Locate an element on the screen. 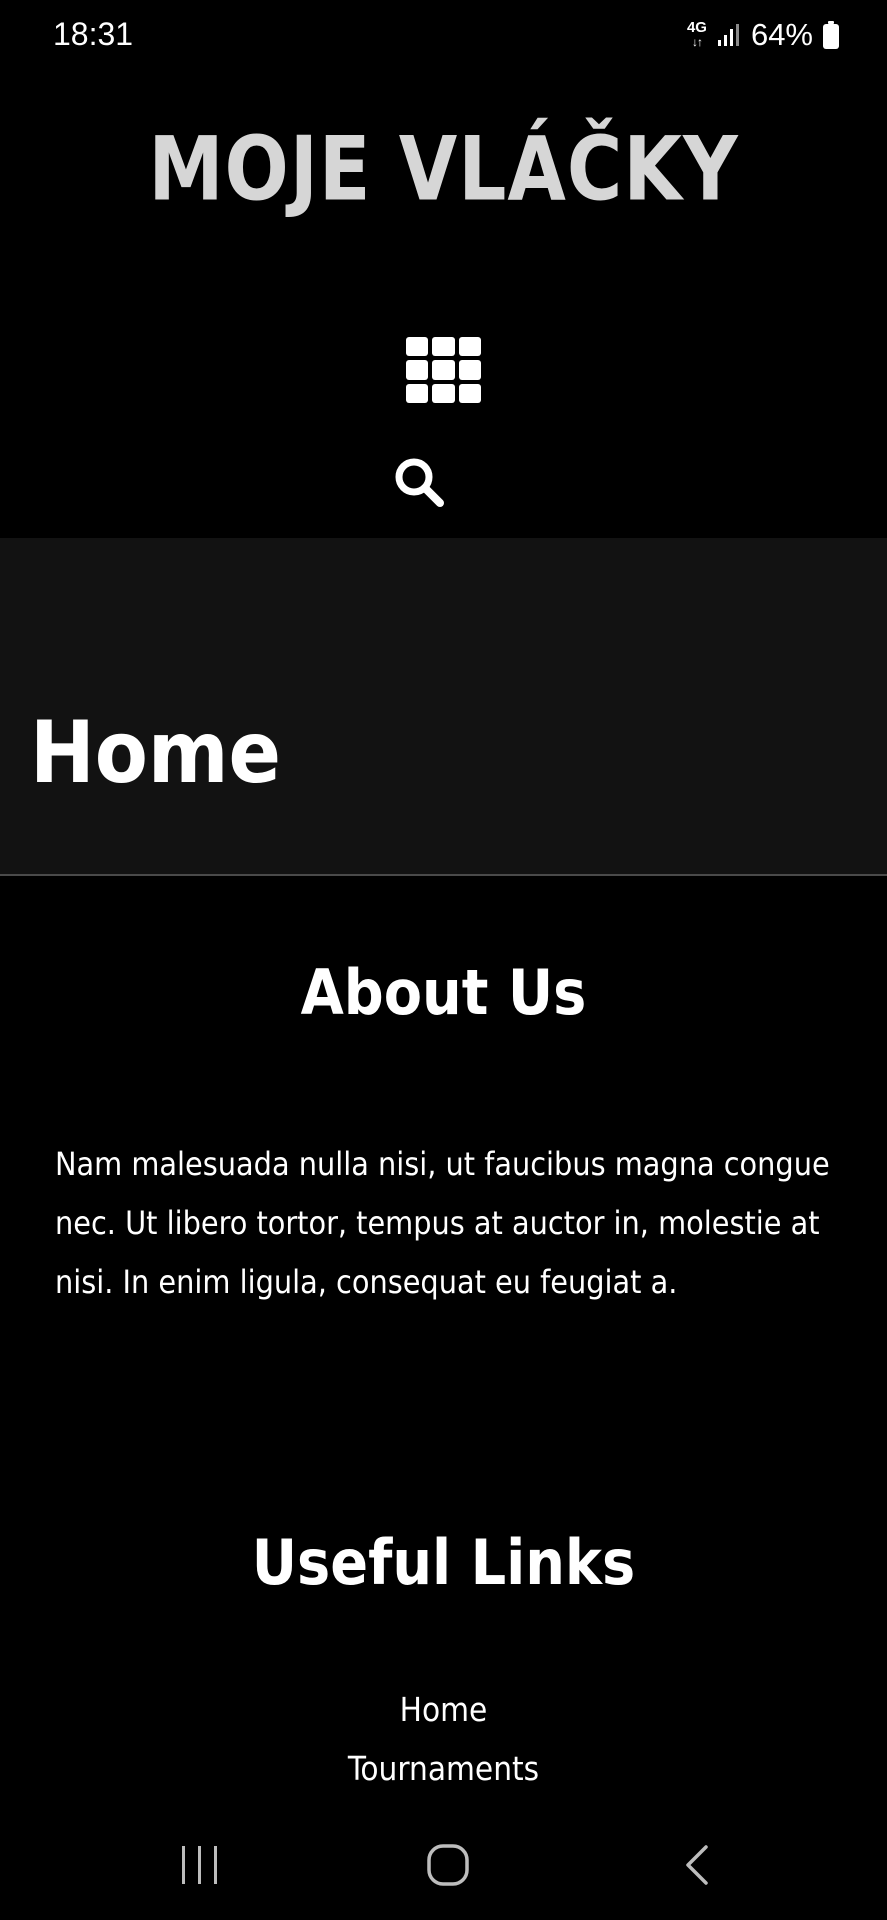  signal-icon is located at coordinates (728, 35).